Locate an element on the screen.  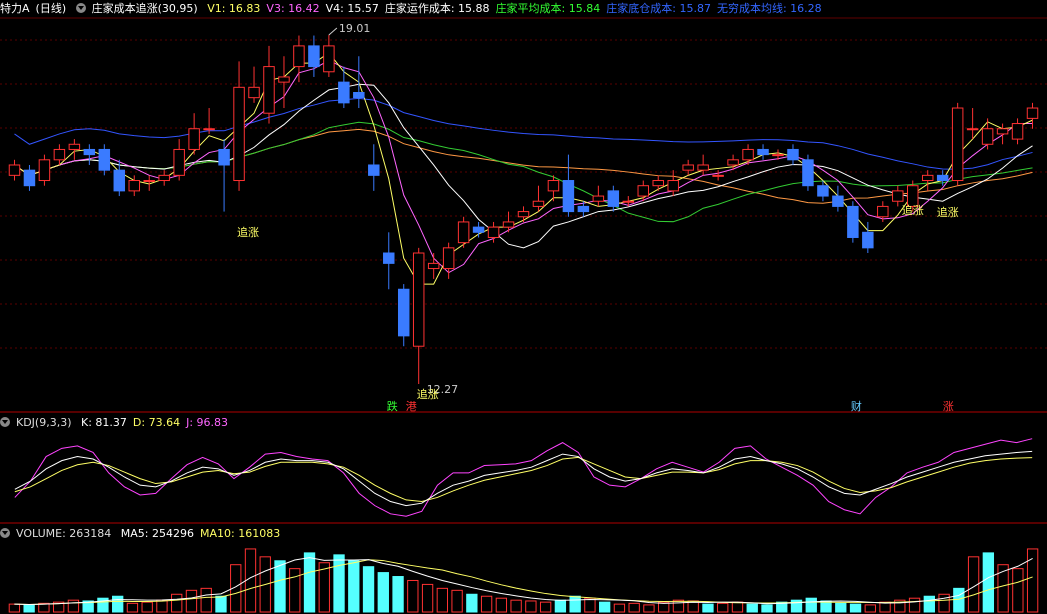
volume-ma5-line is located at coordinates (523, 581).